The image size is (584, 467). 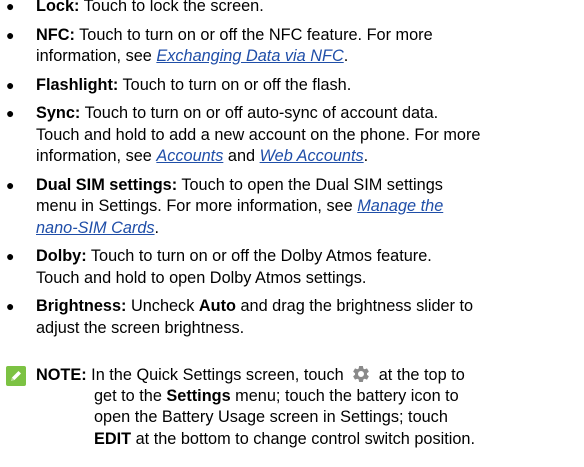 I want to click on note-bold-text: Settings, so click(x=198, y=395).